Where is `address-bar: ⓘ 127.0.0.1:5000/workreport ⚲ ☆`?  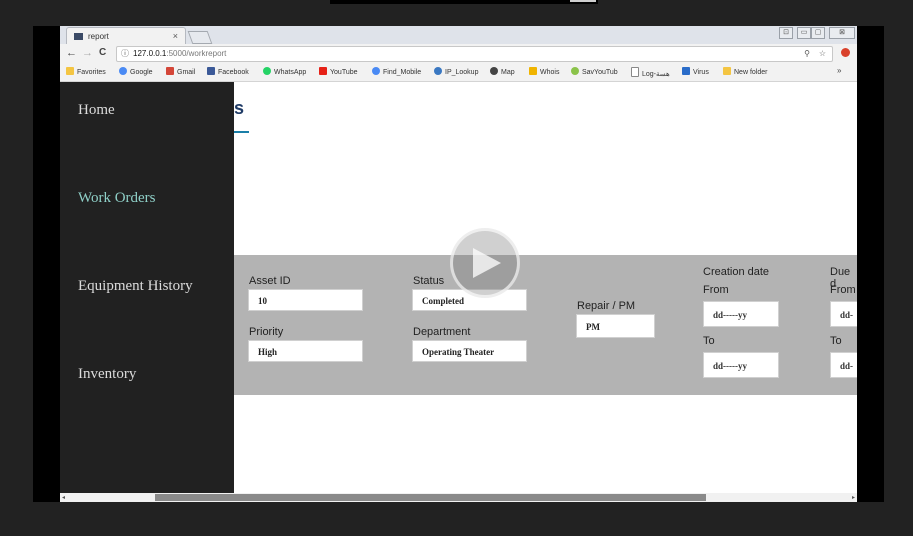
address-bar: ⓘ 127.0.0.1:5000/workreport ⚲ ☆ is located at coordinates (474, 54).